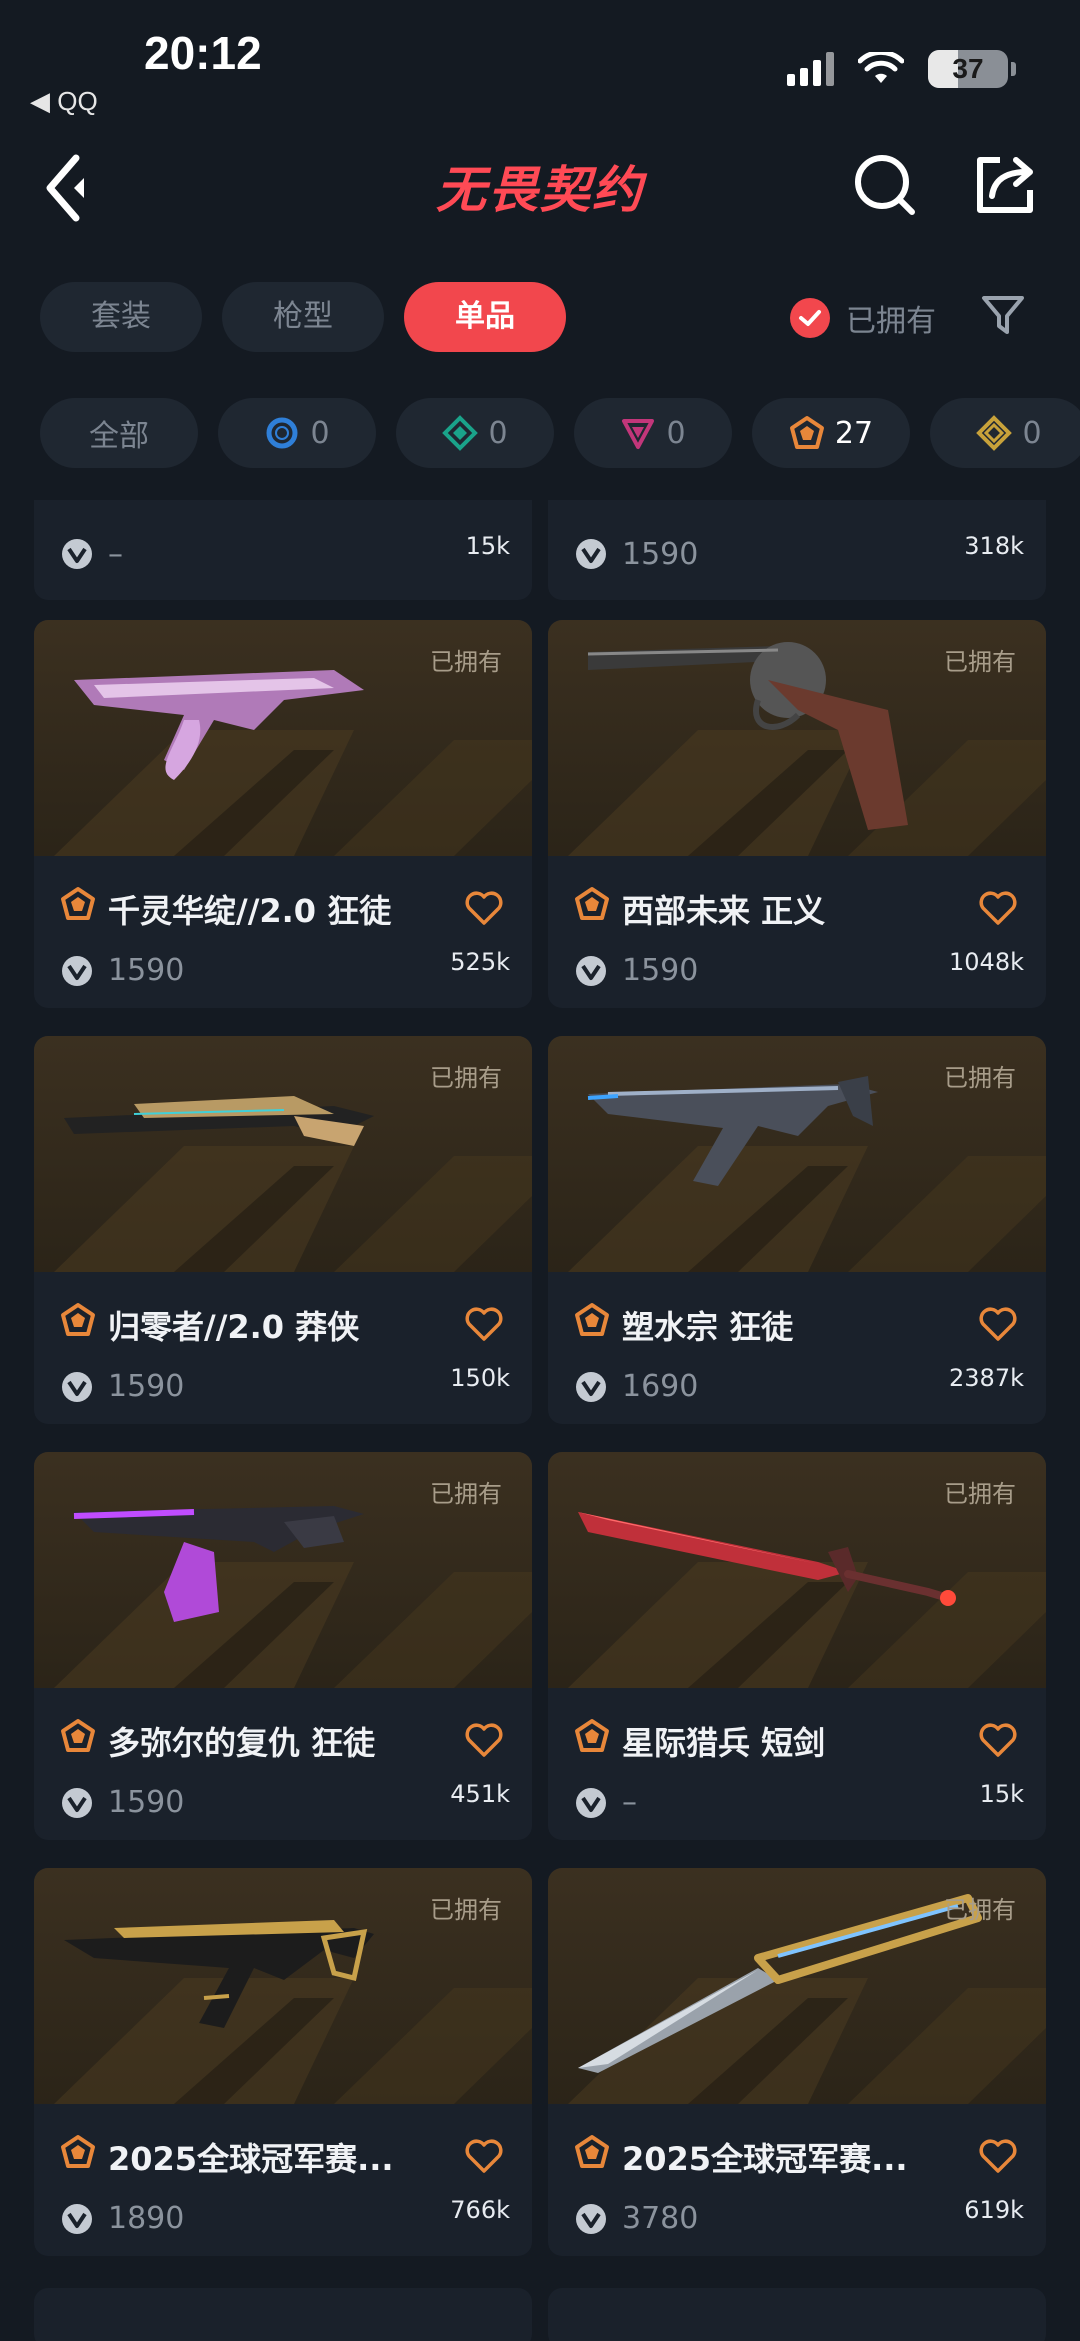 This screenshot has width=1080, height=2341. What do you see at coordinates (724, 1743) in the screenshot?
I see `item-name: 星际猎兵 短剑` at bounding box center [724, 1743].